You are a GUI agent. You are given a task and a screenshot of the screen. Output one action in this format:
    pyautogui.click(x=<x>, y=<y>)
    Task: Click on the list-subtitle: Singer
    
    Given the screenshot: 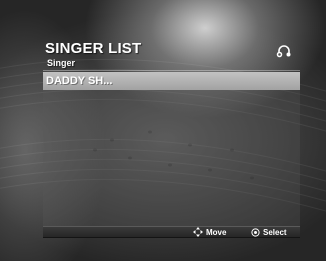 What is the action you would take?
    pyautogui.click(x=61, y=63)
    